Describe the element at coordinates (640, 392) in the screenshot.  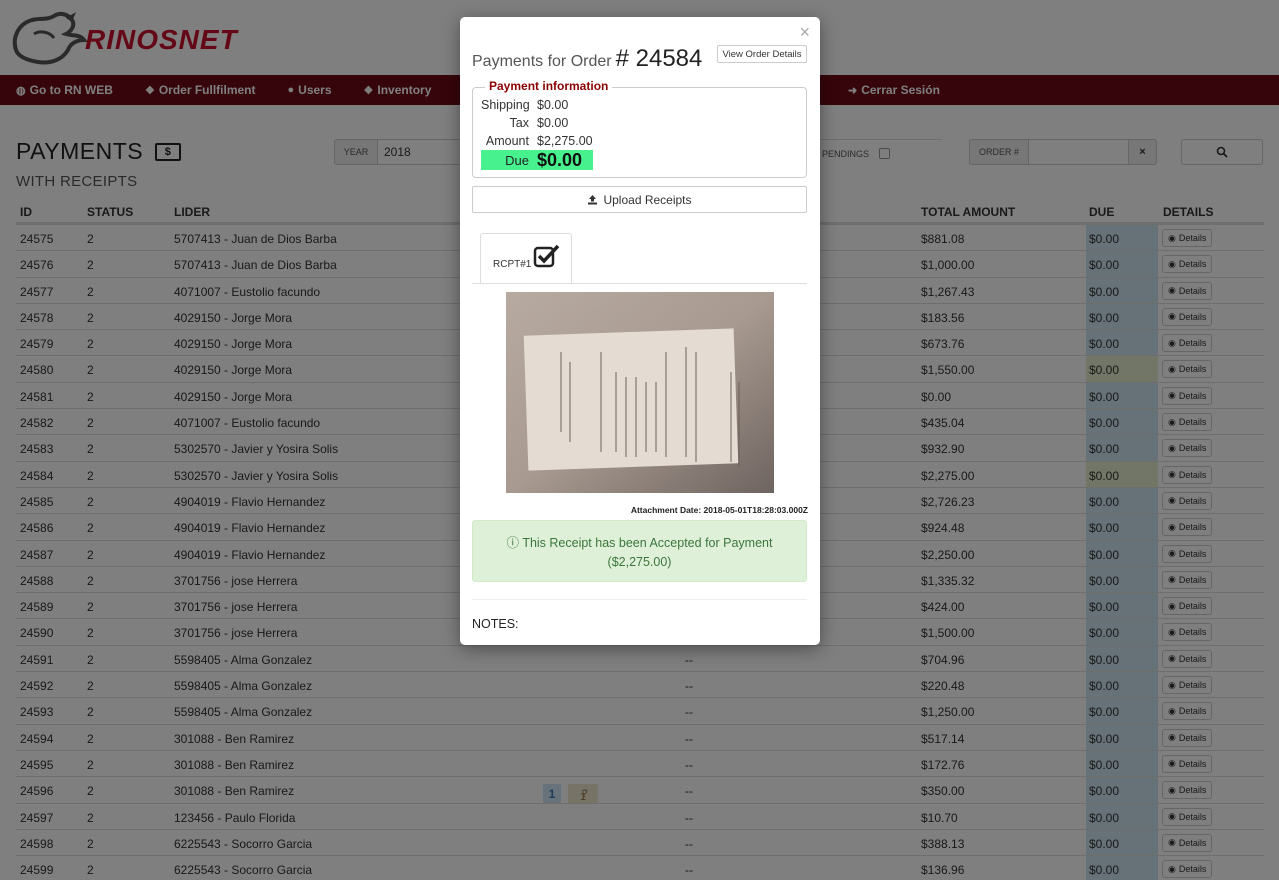
I see `receipt-photo` at that location.